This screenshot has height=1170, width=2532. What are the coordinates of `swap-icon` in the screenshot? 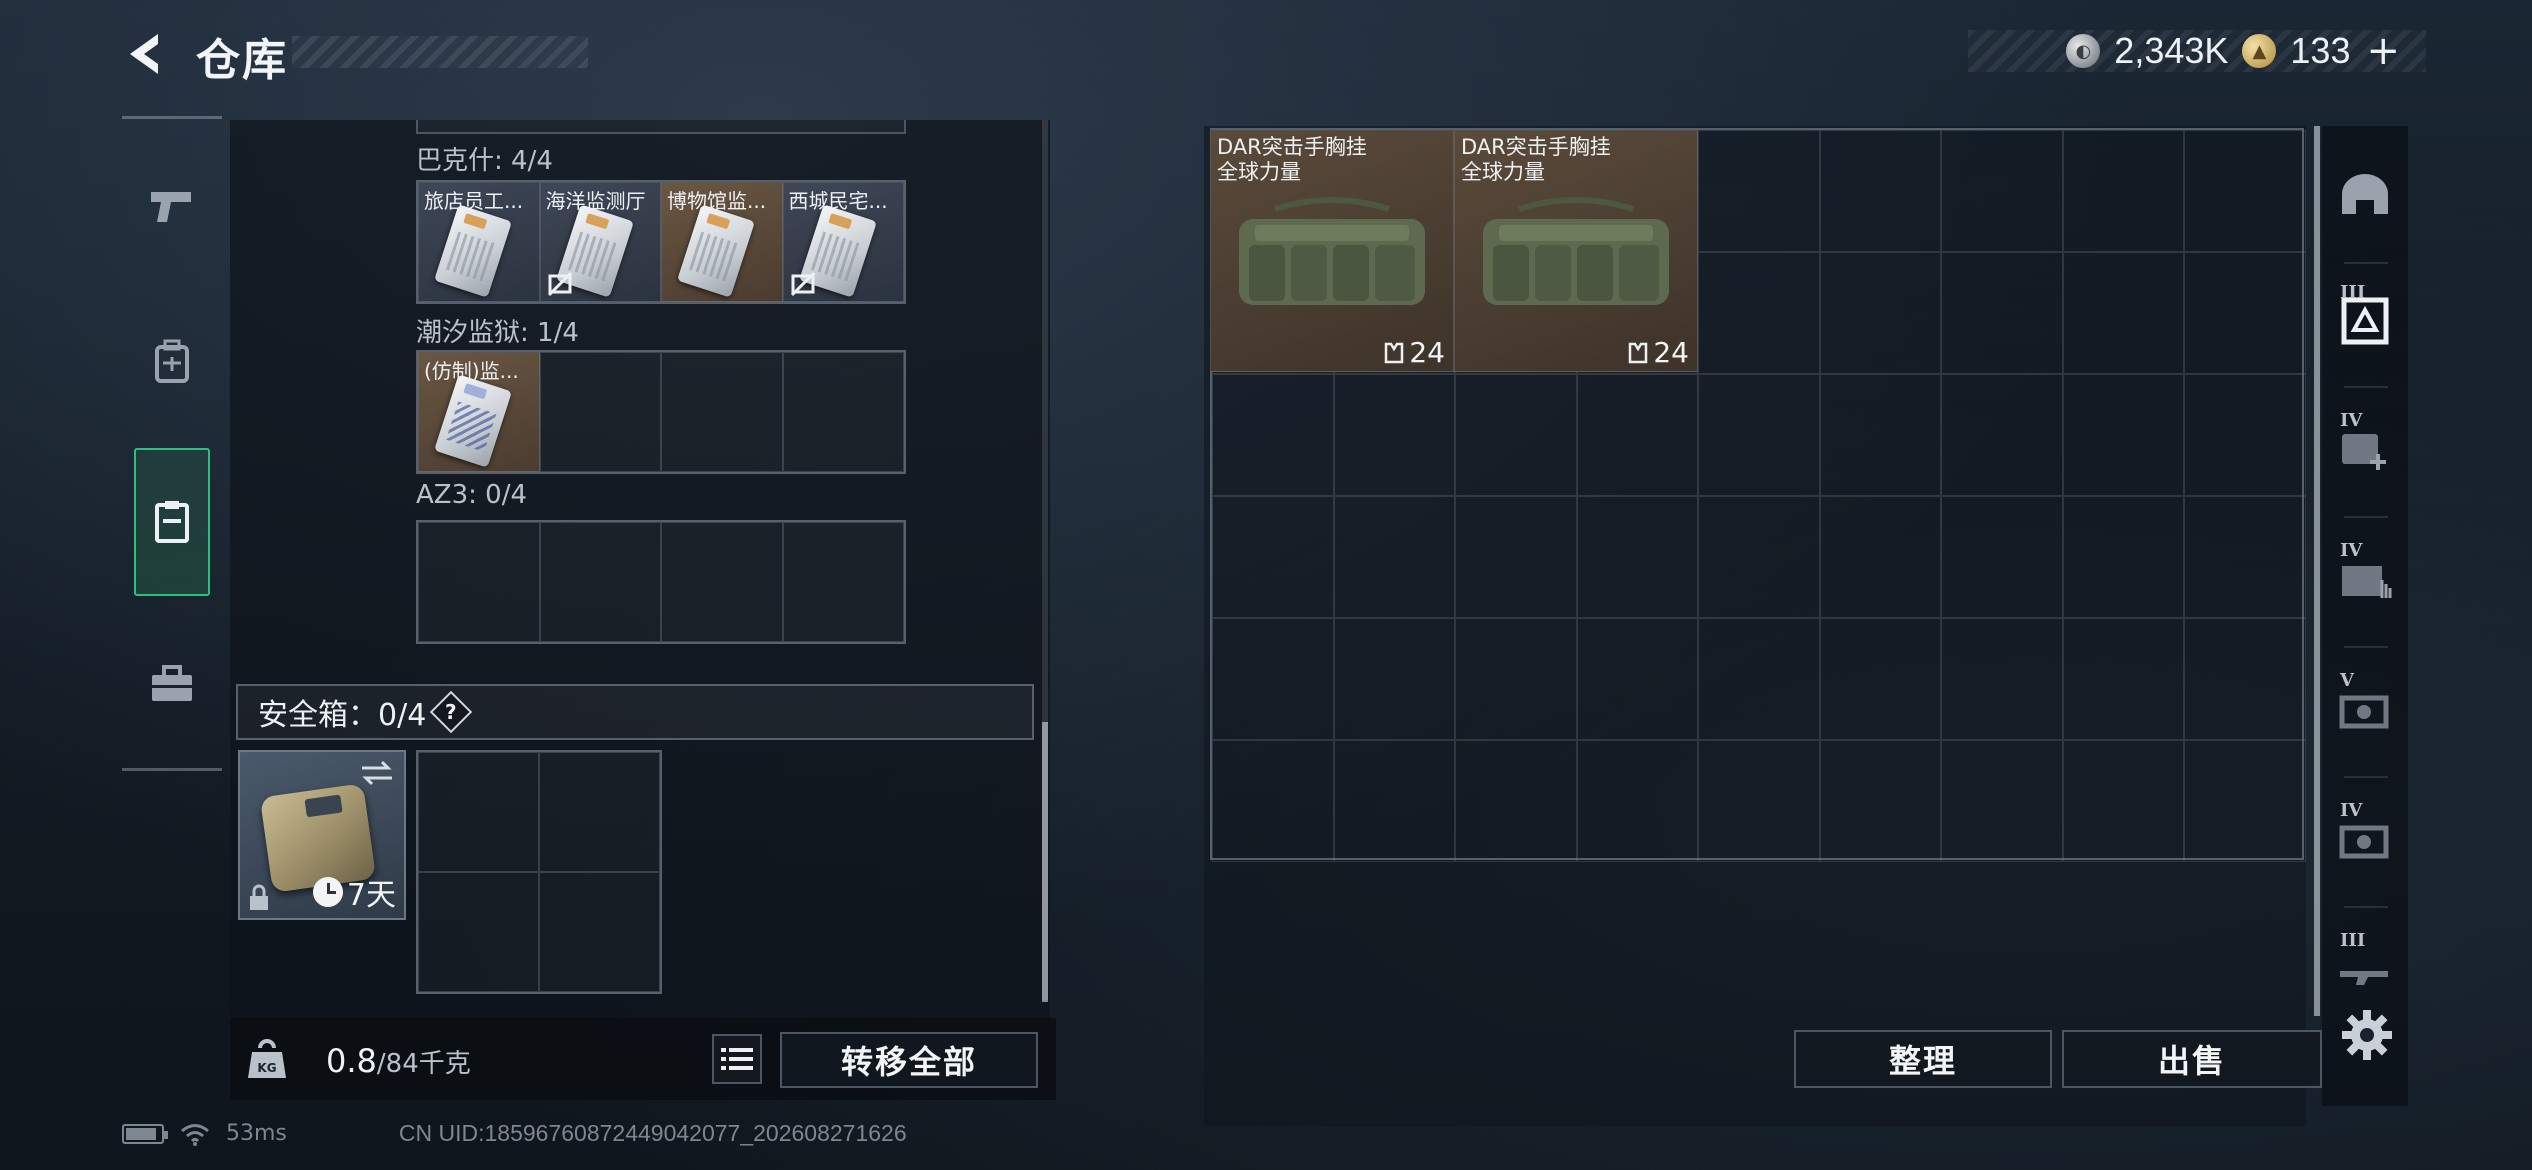 It's located at (377, 773).